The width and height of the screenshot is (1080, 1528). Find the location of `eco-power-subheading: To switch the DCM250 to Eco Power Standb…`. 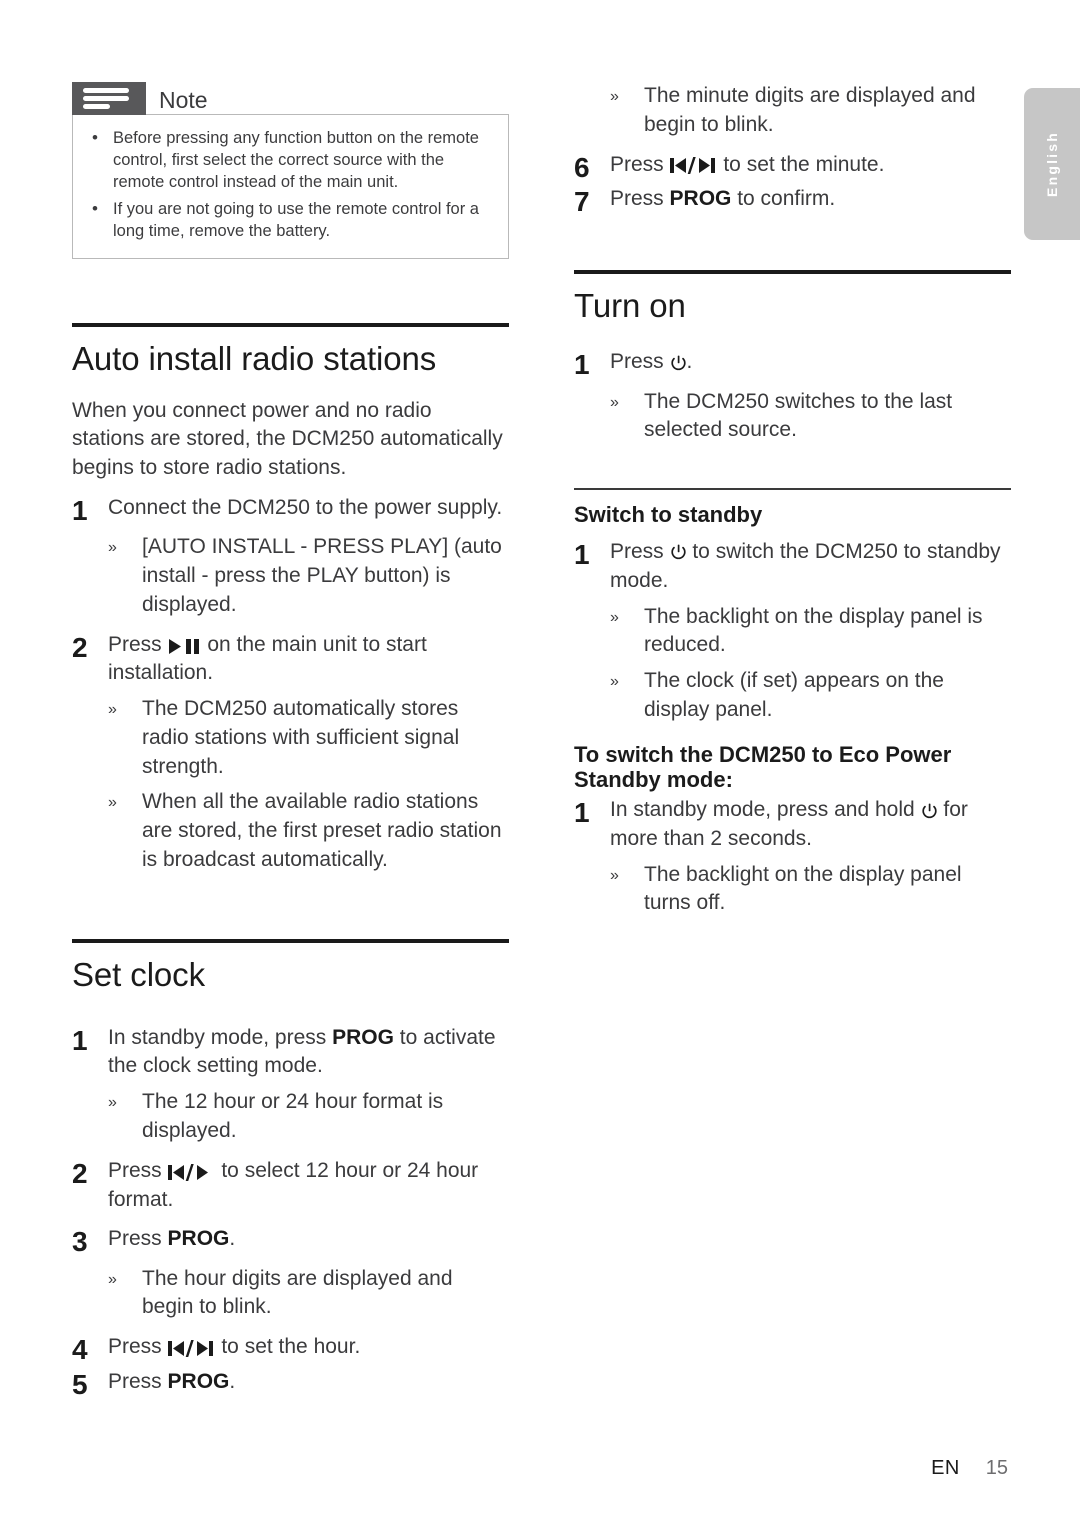

eco-power-subheading: To switch the DCM250 to Eco Power Standb… is located at coordinates (763, 766).